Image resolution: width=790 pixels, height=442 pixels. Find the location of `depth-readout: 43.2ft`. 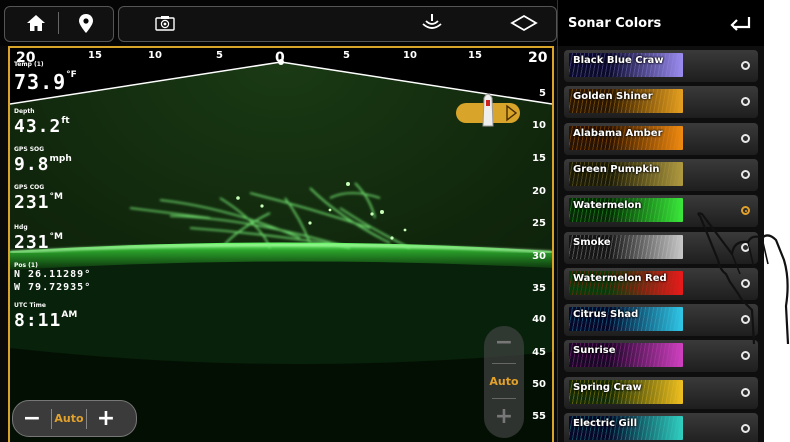

depth-readout: 43.2ft is located at coordinates (42, 126).